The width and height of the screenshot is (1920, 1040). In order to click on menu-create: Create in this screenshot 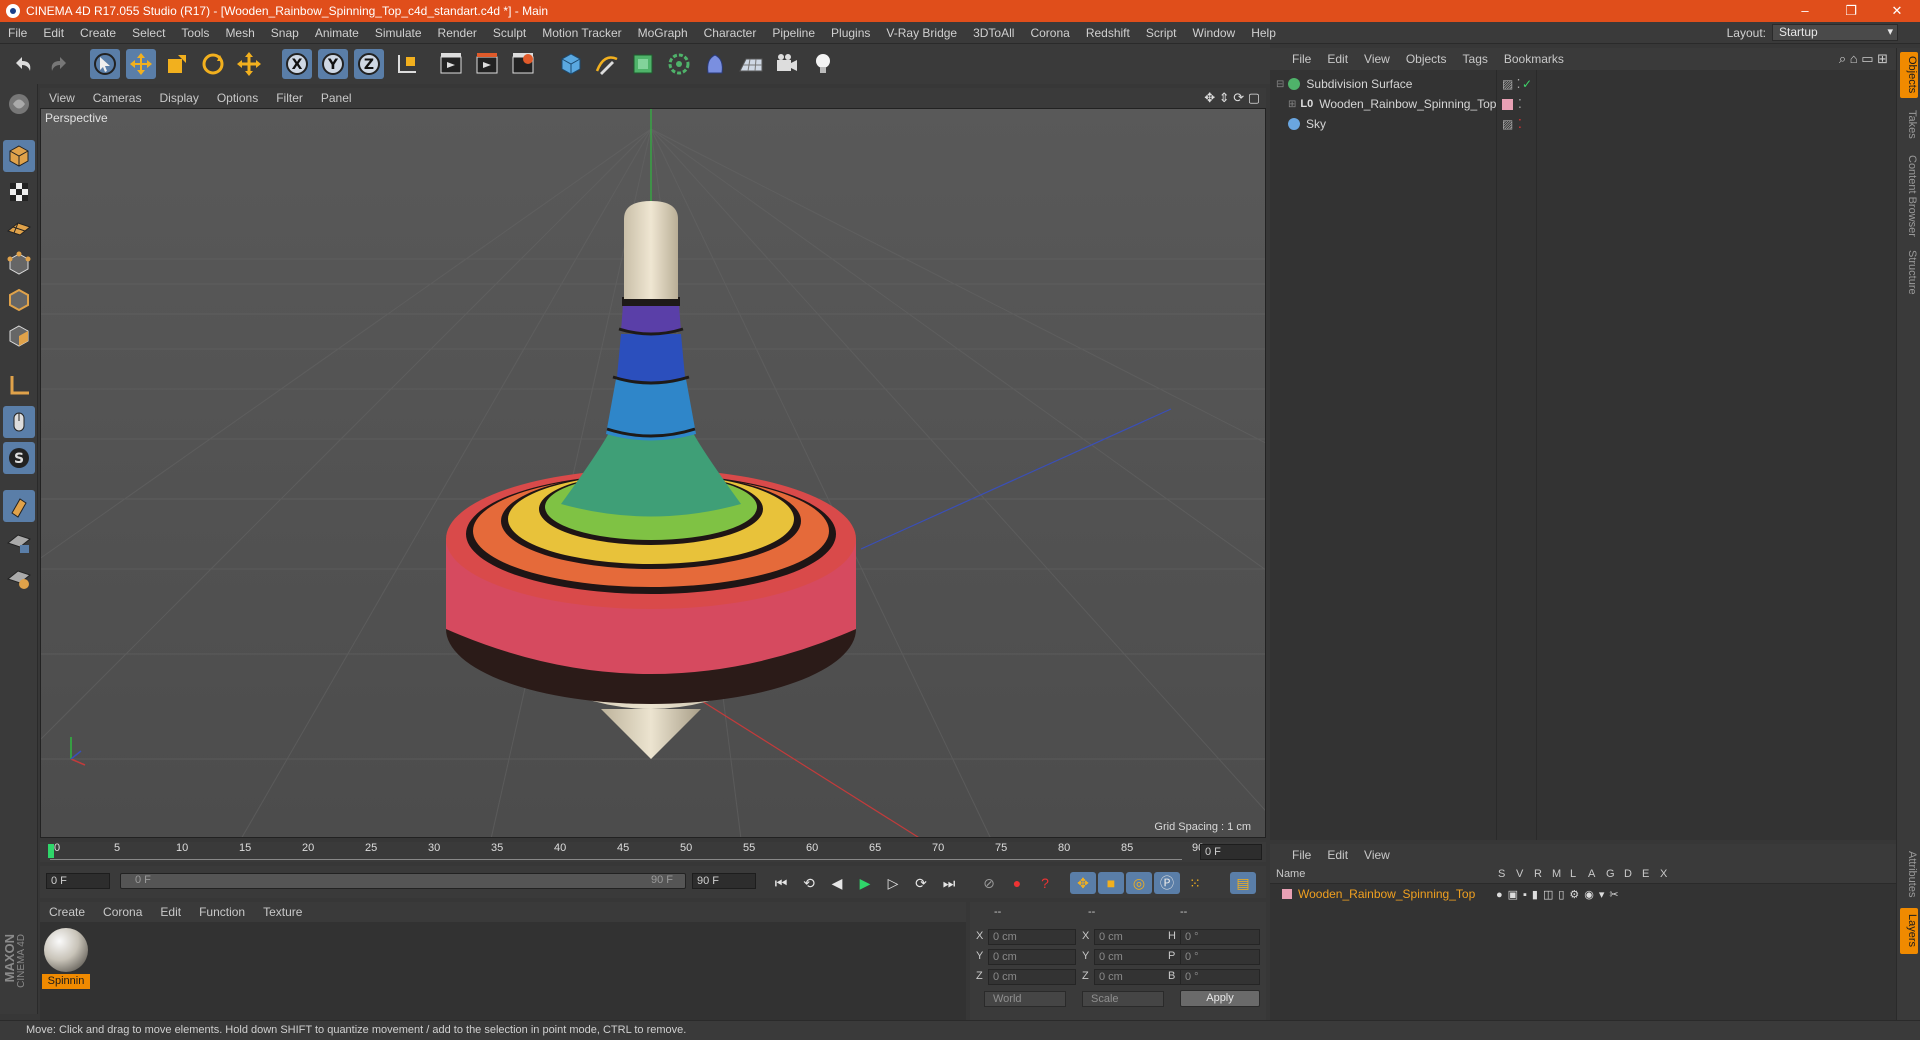, I will do `click(98, 33)`.